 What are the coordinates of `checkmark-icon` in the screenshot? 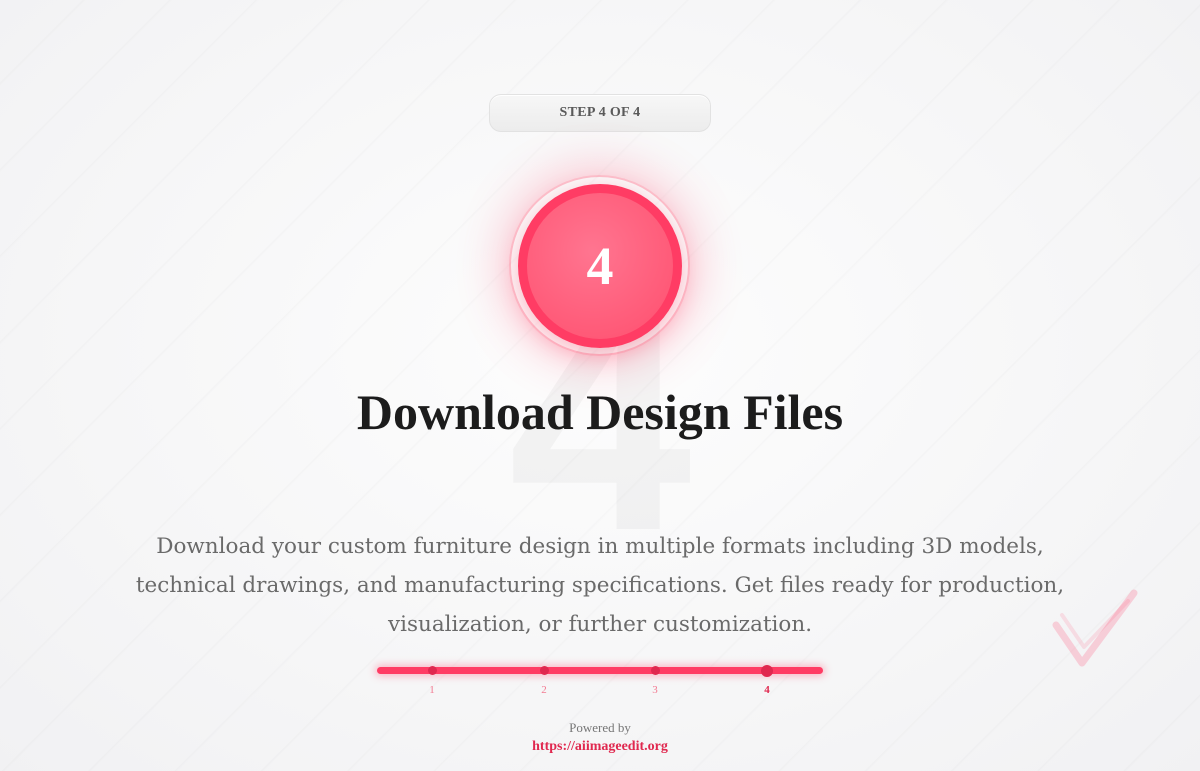 It's located at (1095, 628).